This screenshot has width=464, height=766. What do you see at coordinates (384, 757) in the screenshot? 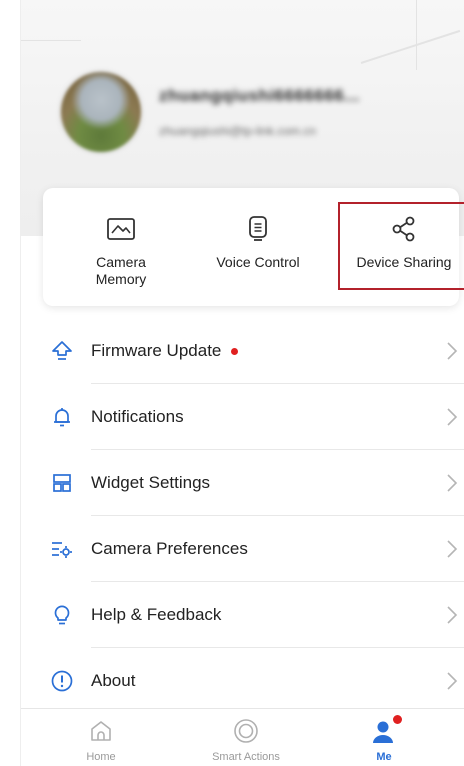
I see `tab-label: Me` at bounding box center [384, 757].